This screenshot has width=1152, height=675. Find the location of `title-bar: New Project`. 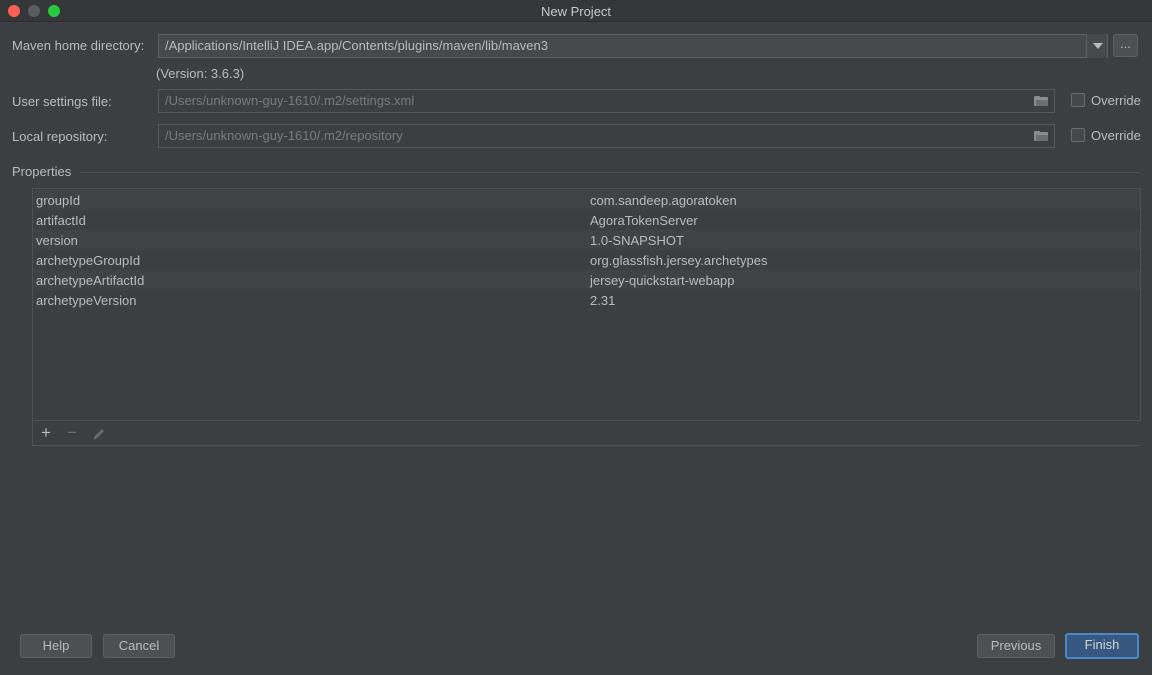

title-bar: New Project is located at coordinates (576, 11).